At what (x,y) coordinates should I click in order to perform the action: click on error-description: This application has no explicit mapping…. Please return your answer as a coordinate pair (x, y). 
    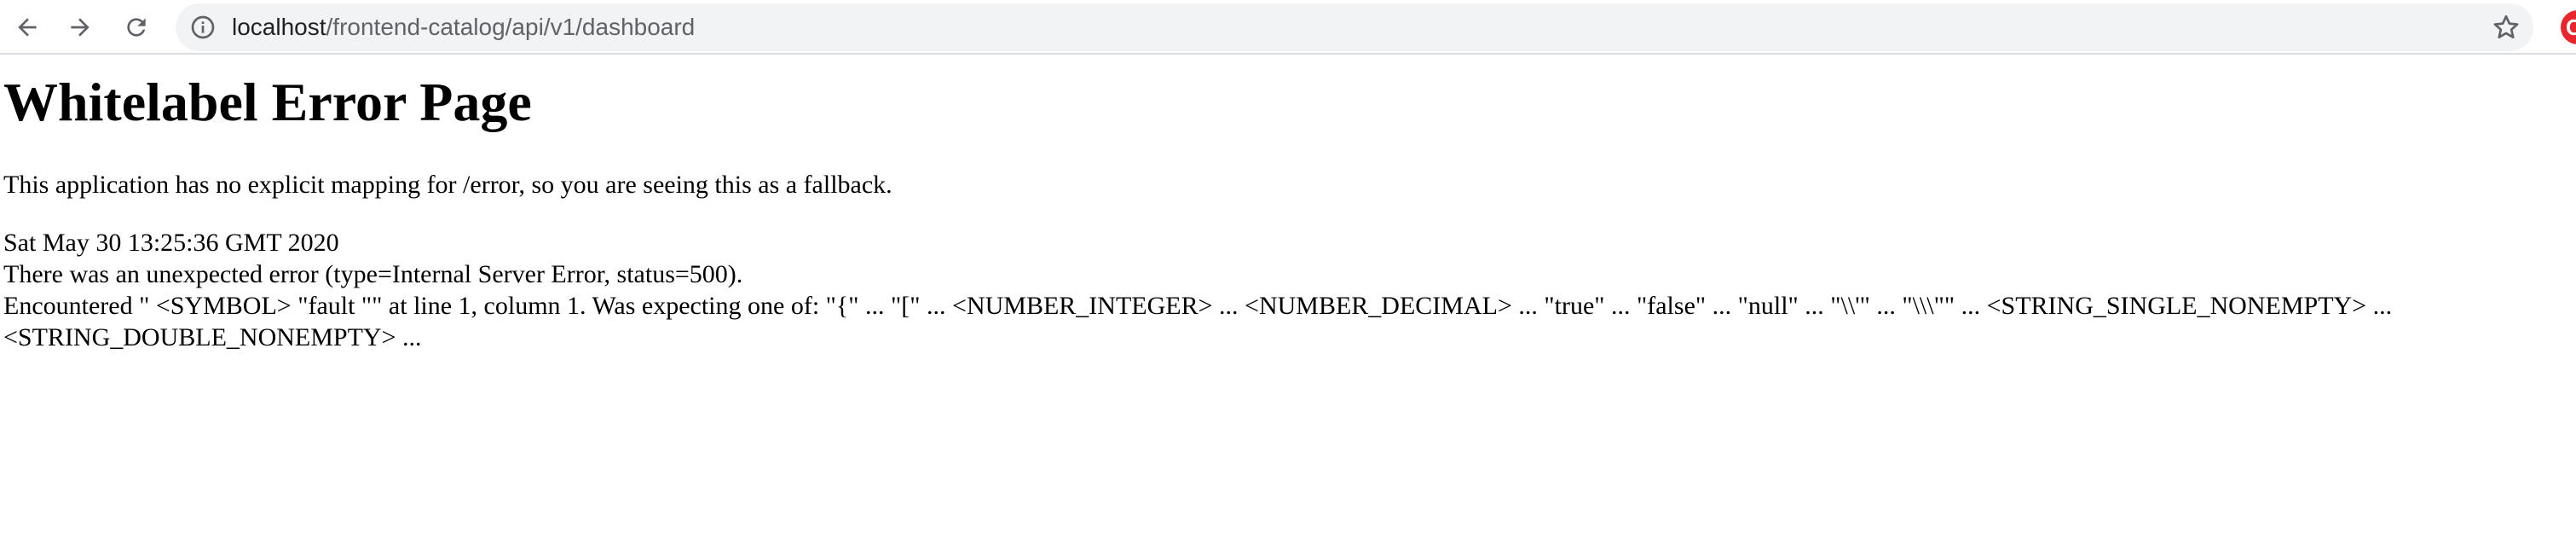
    Looking at the image, I should click on (447, 185).